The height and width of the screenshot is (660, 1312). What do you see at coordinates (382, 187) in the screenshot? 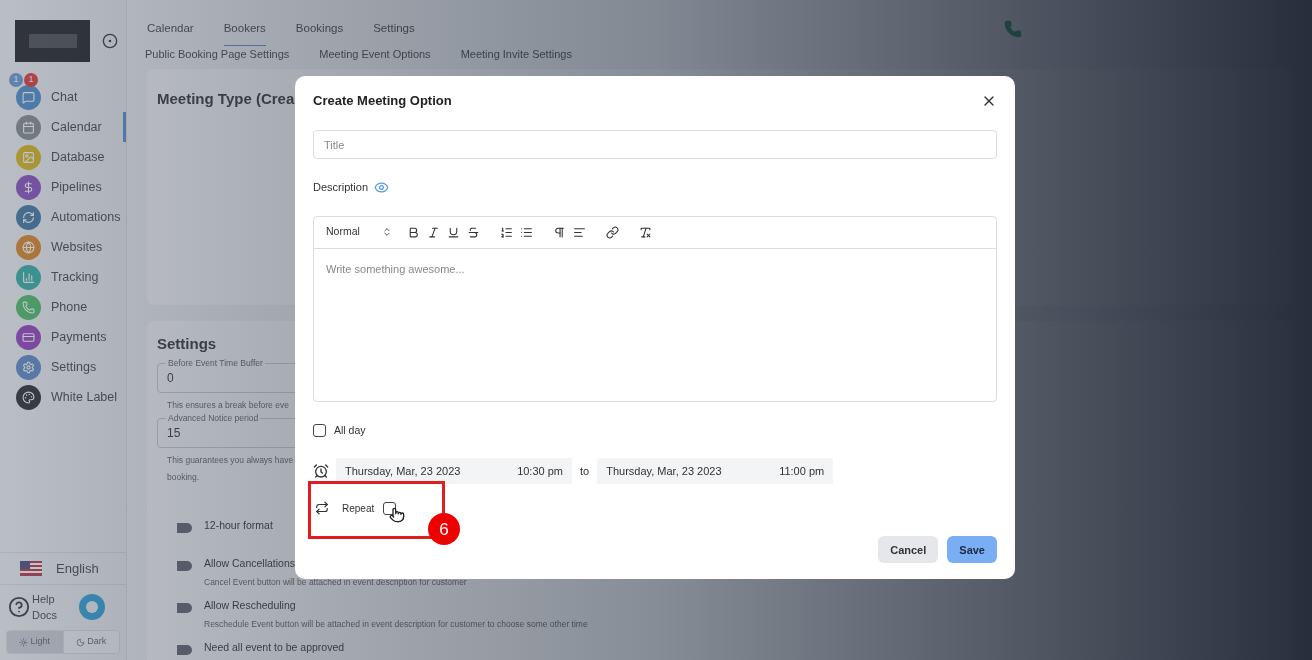
I see `eye-icon` at bounding box center [382, 187].